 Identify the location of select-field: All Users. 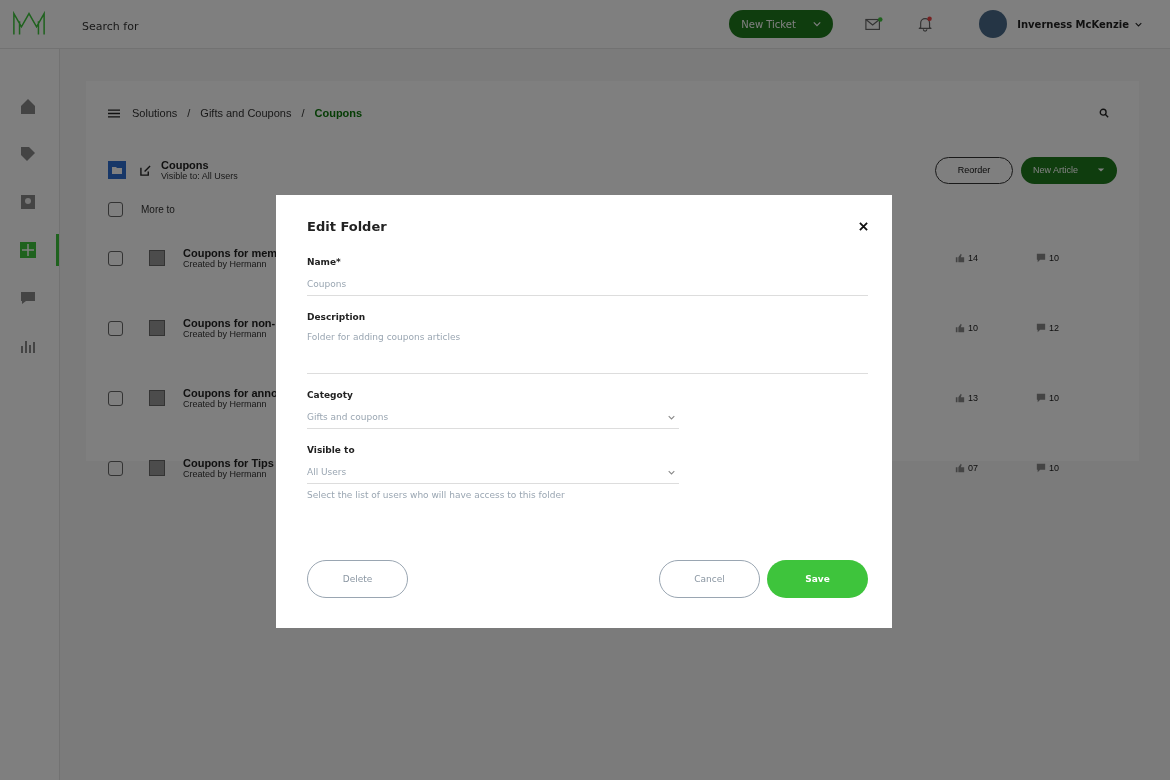
(493, 472).